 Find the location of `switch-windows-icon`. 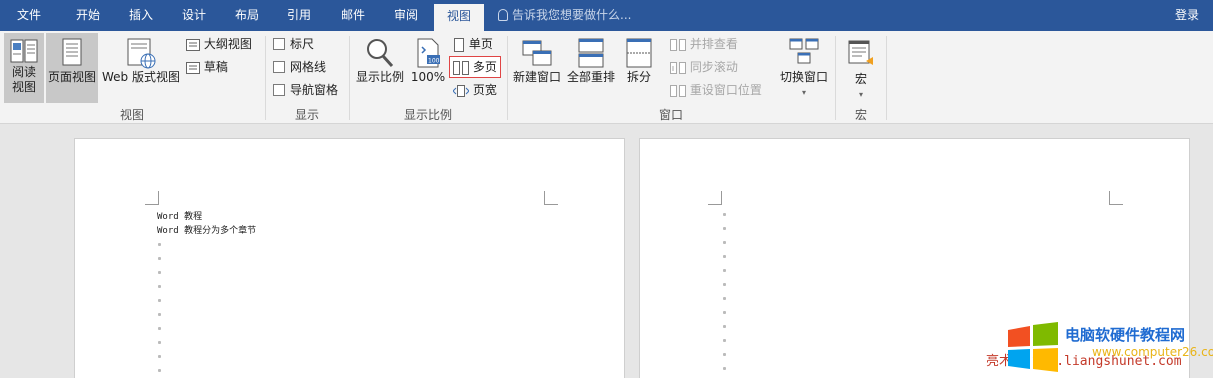

switch-windows-icon is located at coordinates (804, 51).